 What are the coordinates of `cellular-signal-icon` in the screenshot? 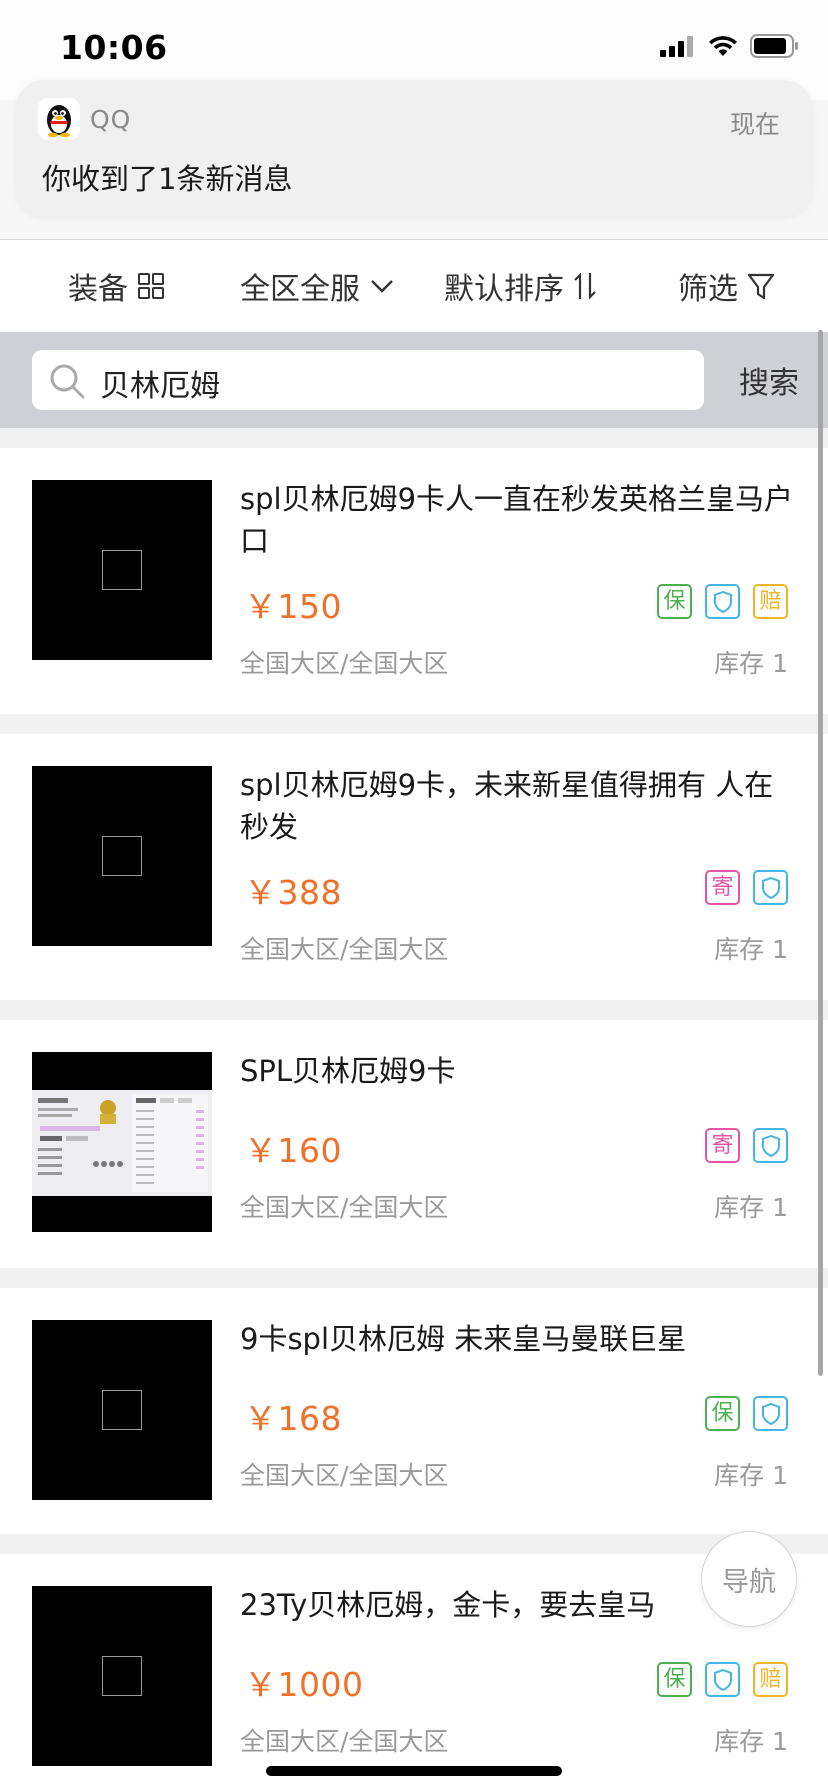 It's located at (676, 46).